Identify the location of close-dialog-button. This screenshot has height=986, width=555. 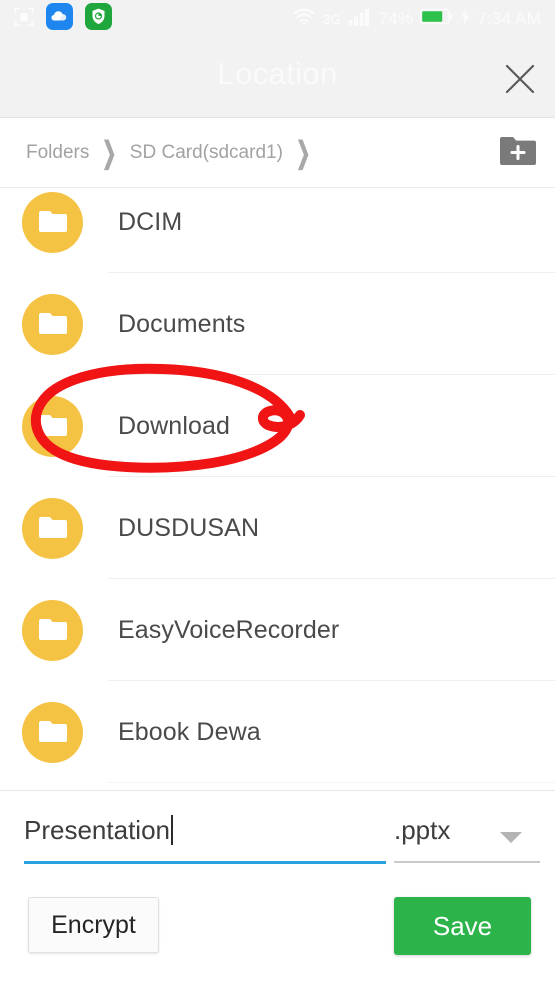
(520, 81).